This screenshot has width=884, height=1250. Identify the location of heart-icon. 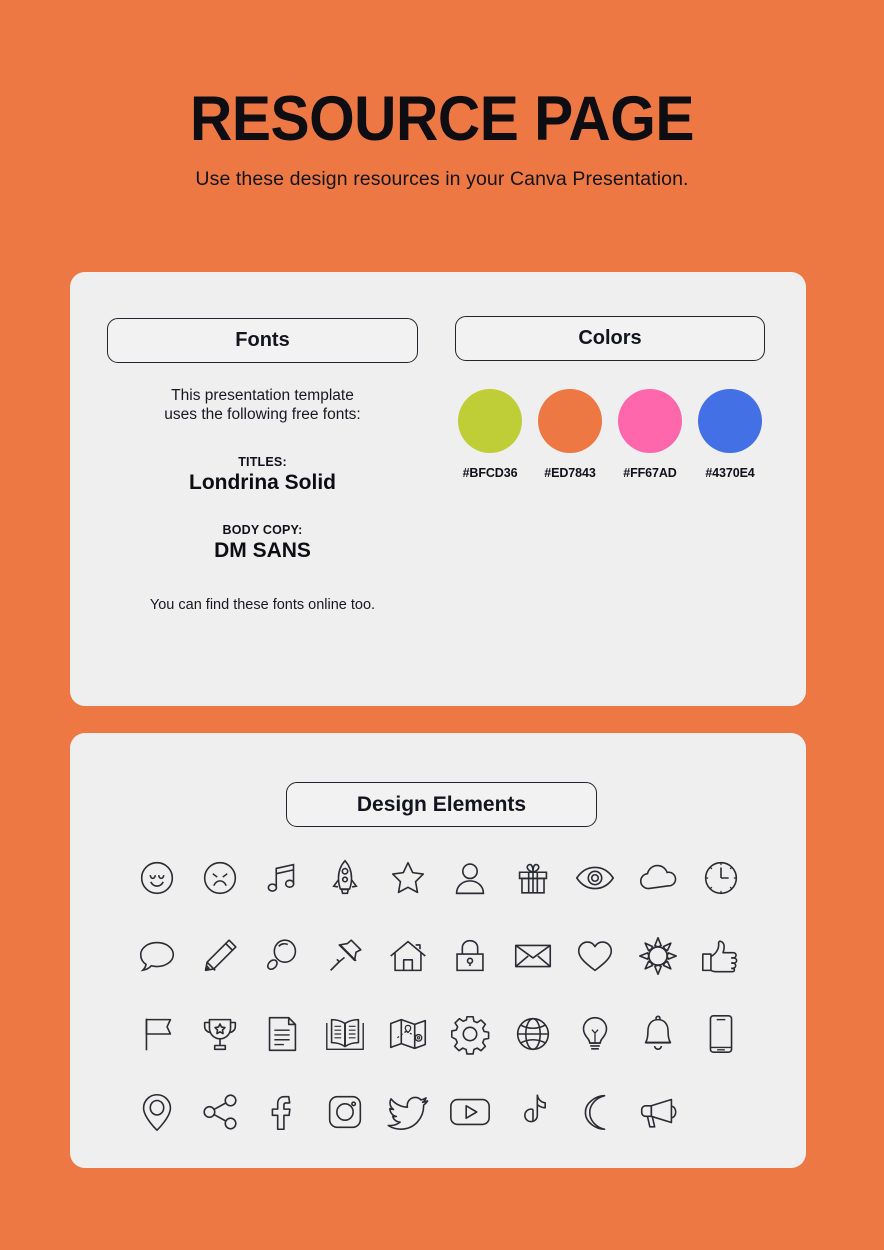
(595, 956).